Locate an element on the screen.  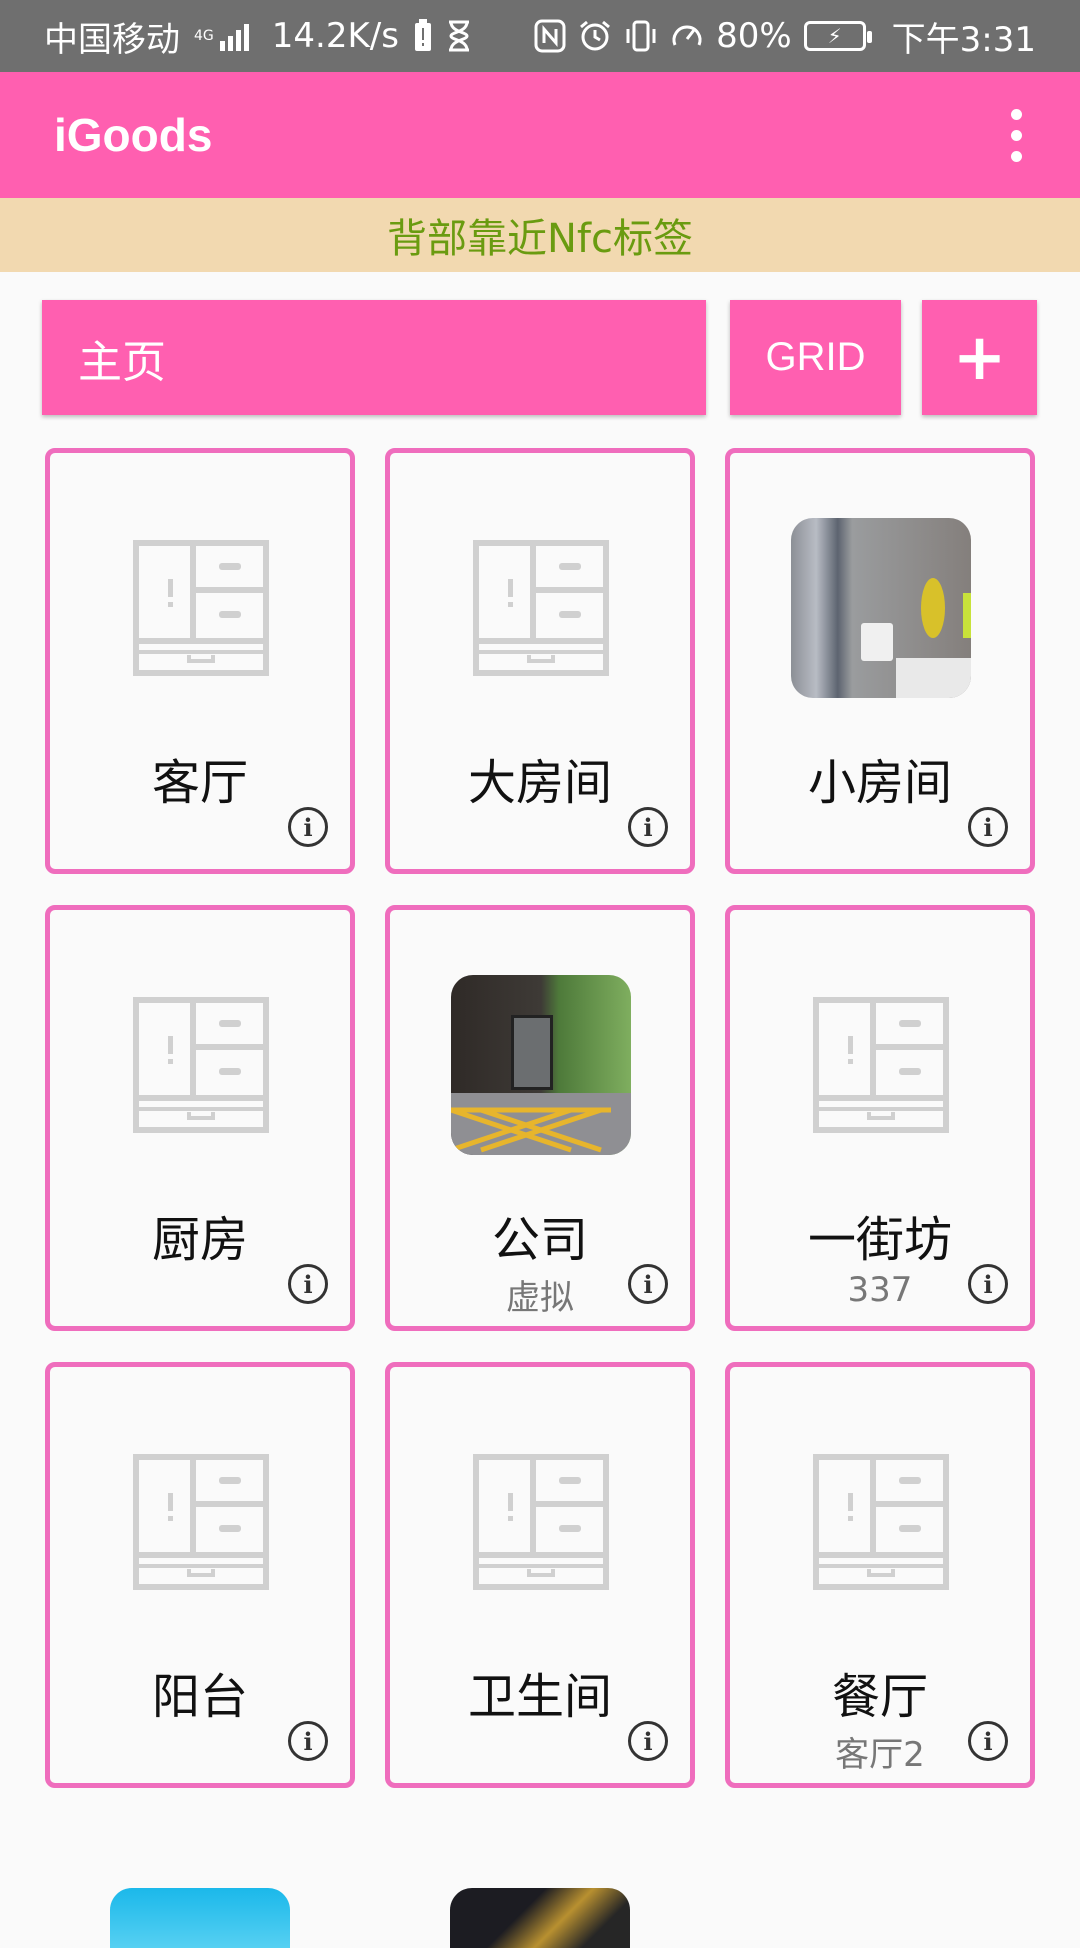
location-name: 公司 is located at coordinates (539, 1240).